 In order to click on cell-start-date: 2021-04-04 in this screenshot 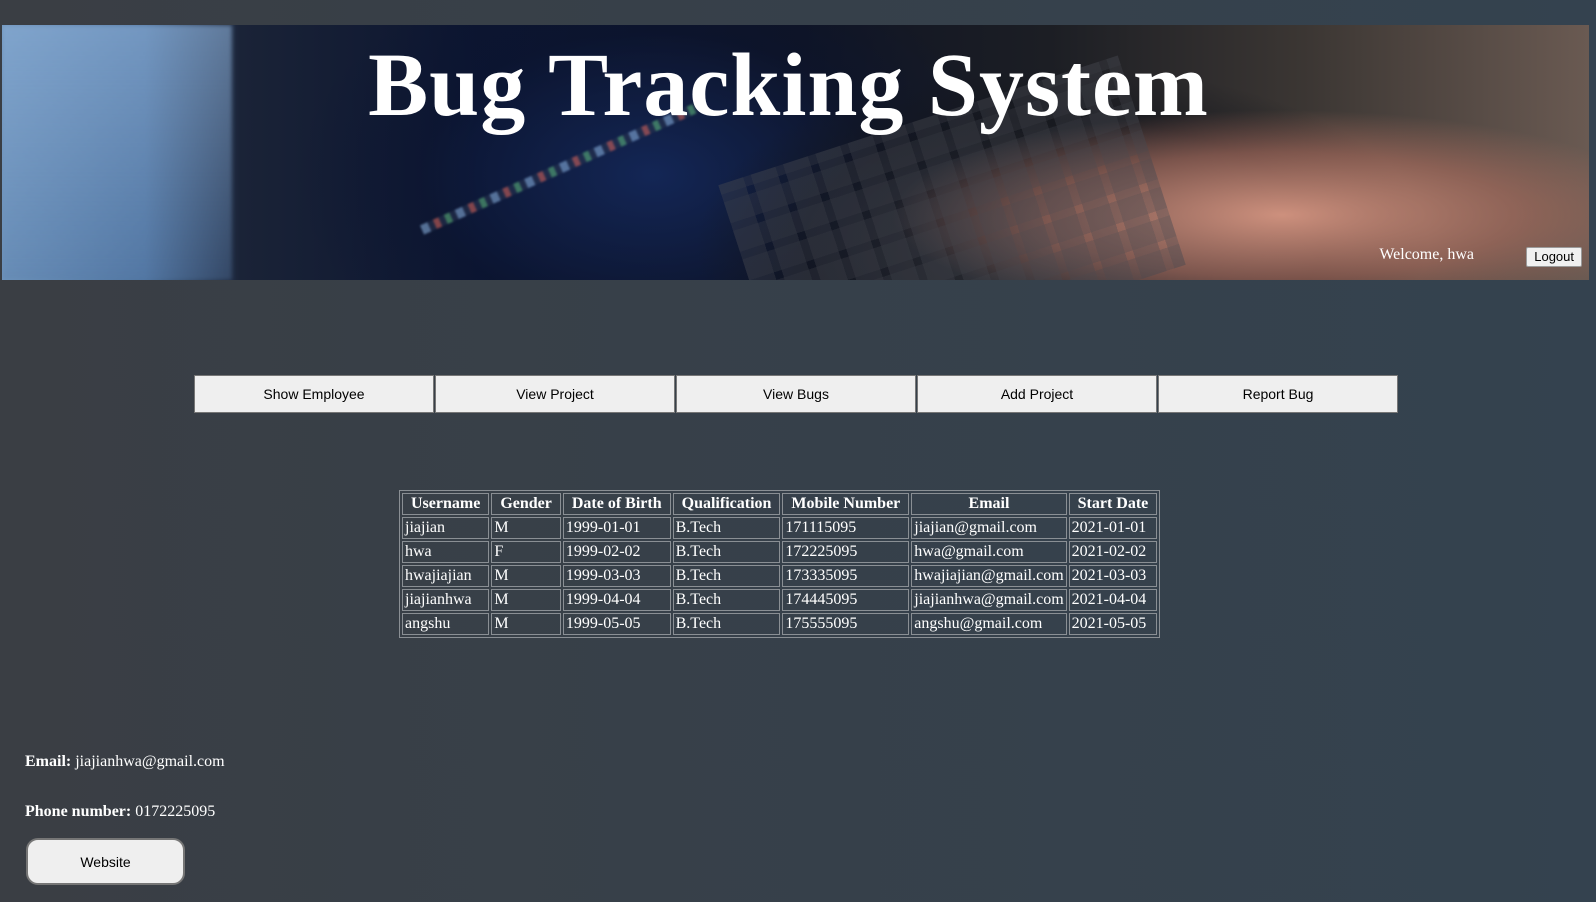, I will do `click(1113, 600)`.